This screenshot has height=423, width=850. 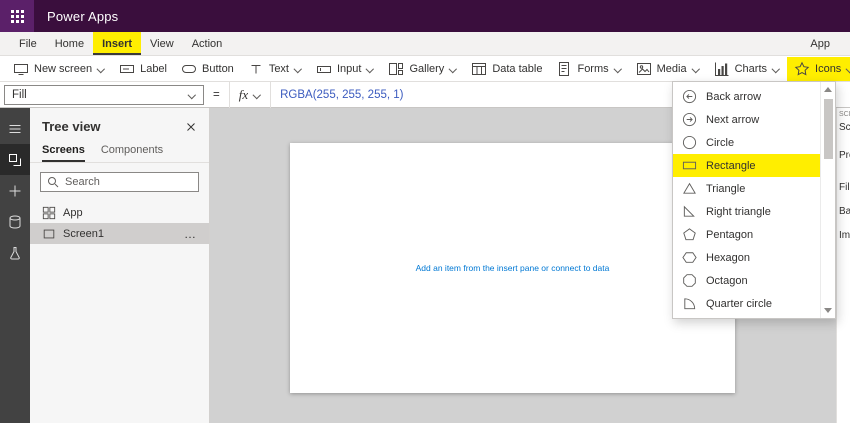 I want to click on back-arrow-icon, so click(x=689, y=96).